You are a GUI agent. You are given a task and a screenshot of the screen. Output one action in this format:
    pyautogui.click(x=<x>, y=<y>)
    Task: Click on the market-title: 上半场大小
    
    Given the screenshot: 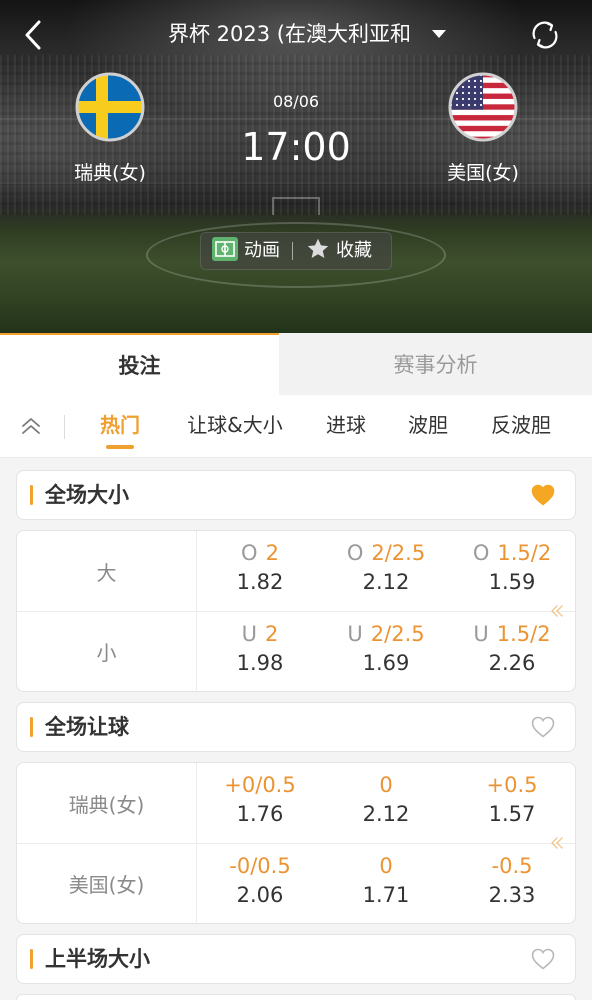 What is the action you would take?
    pyautogui.click(x=97, y=959)
    